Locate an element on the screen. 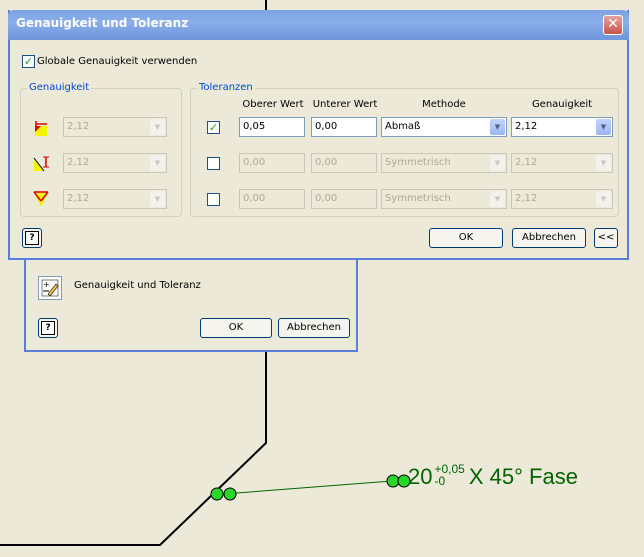  tolerance-precision-select-2: 2,12 ▼ is located at coordinates (562, 163).